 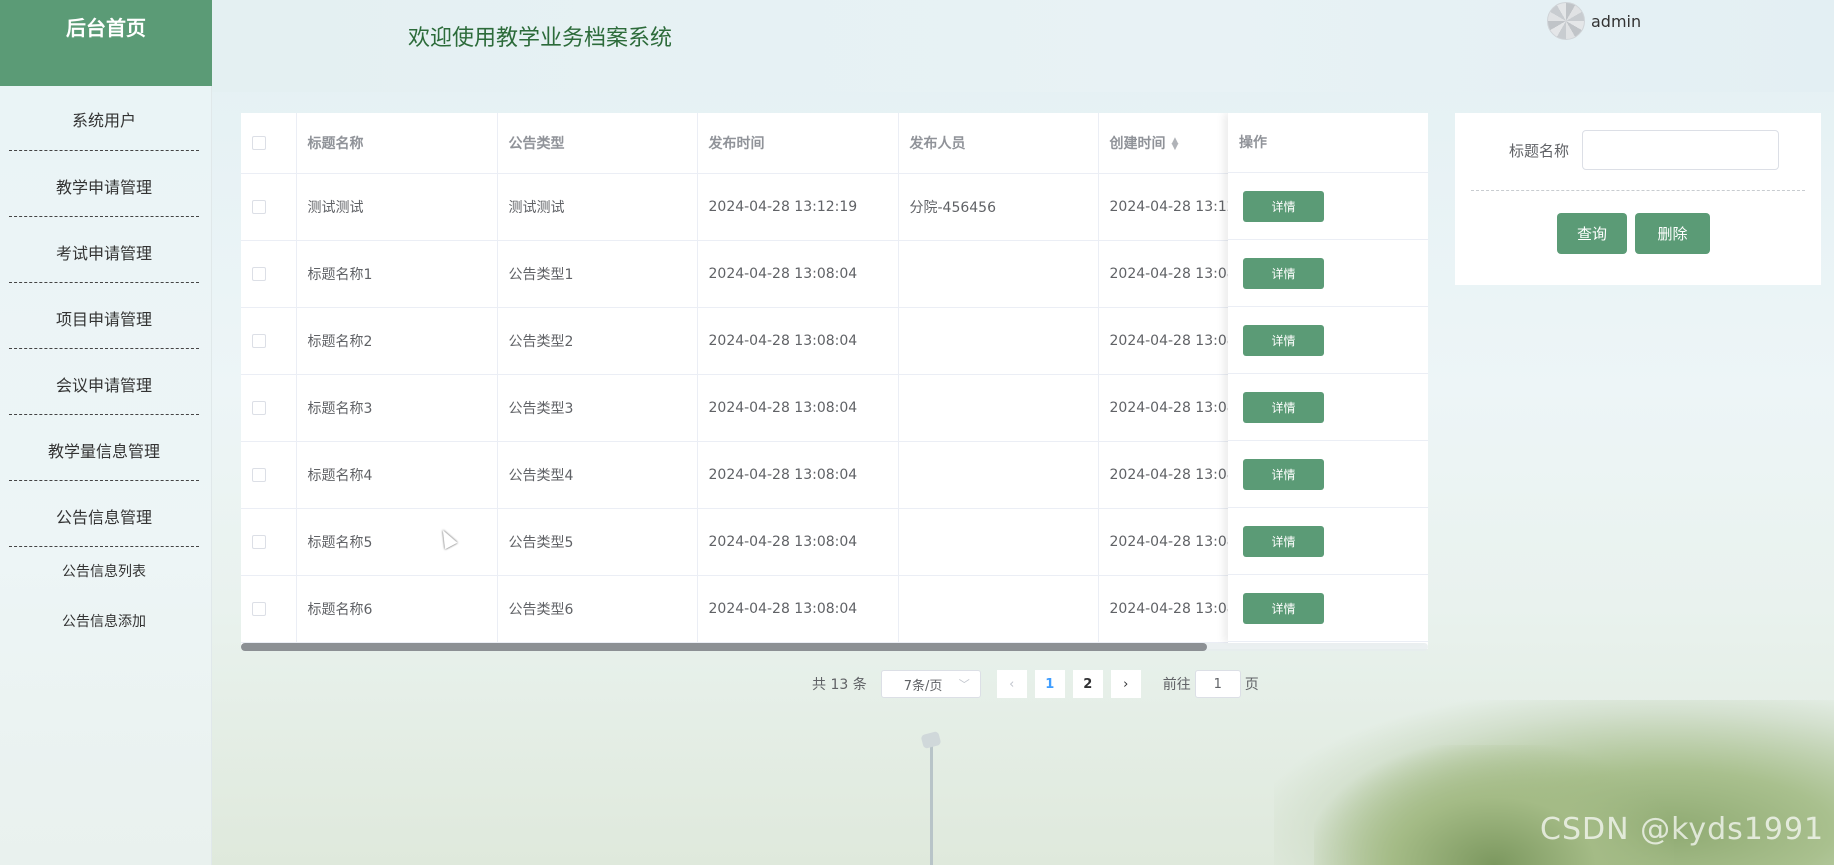 What do you see at coordinates (106, 43) in the screenshot?
I see `home-logo-button: 后台首页` at bounding box center [106, 43].